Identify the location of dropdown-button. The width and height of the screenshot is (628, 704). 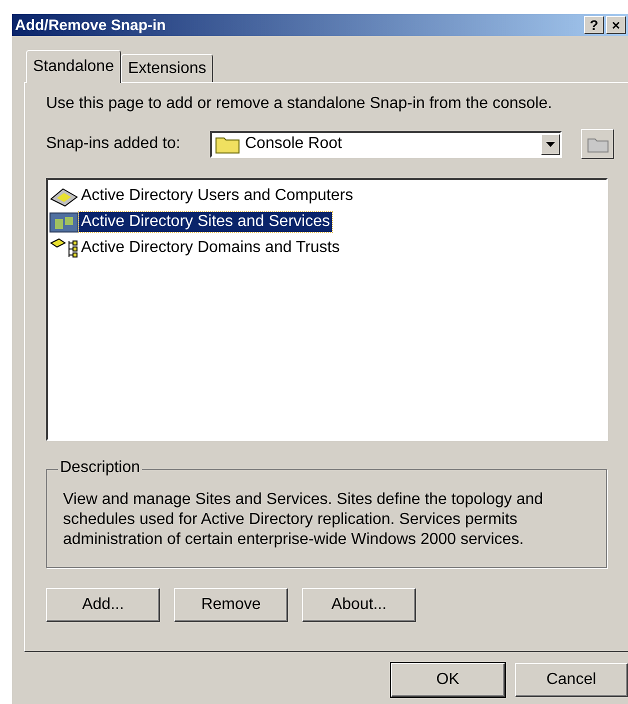
(550, 144).